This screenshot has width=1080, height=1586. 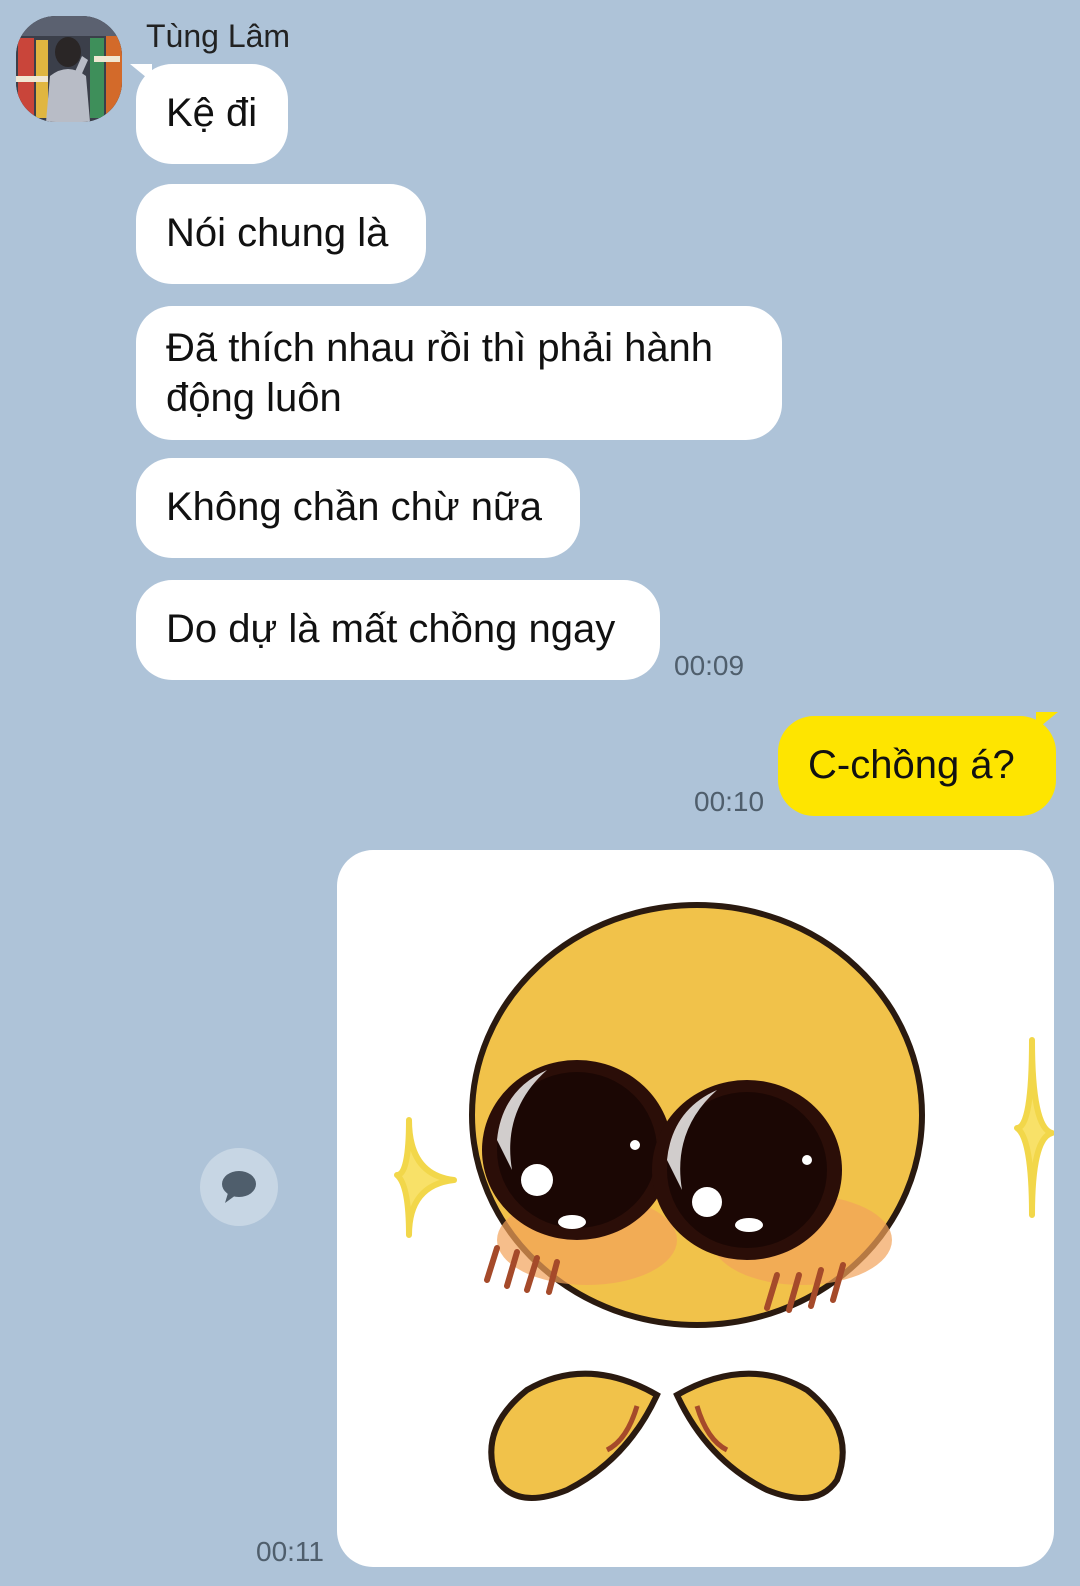 I want to click on bubble-tail, so click(x=1047, y=721).